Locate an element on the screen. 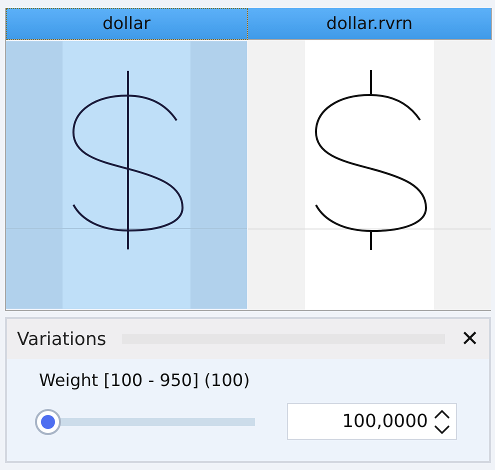 The height and width of the screenshot is (470, 495). glyph-name: dollar.rvrn is located at coordinates (370, 24).